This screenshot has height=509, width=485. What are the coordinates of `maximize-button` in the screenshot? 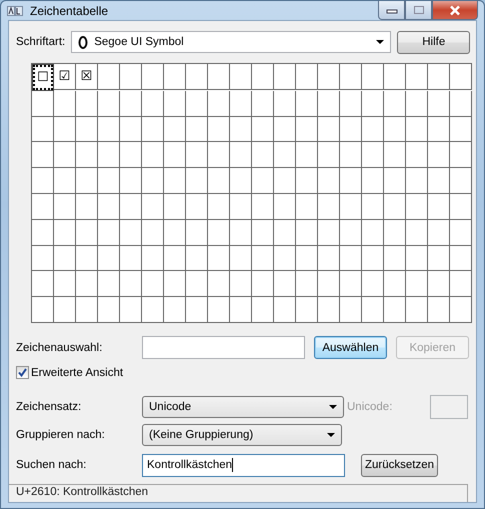 It's located at (418, 10).